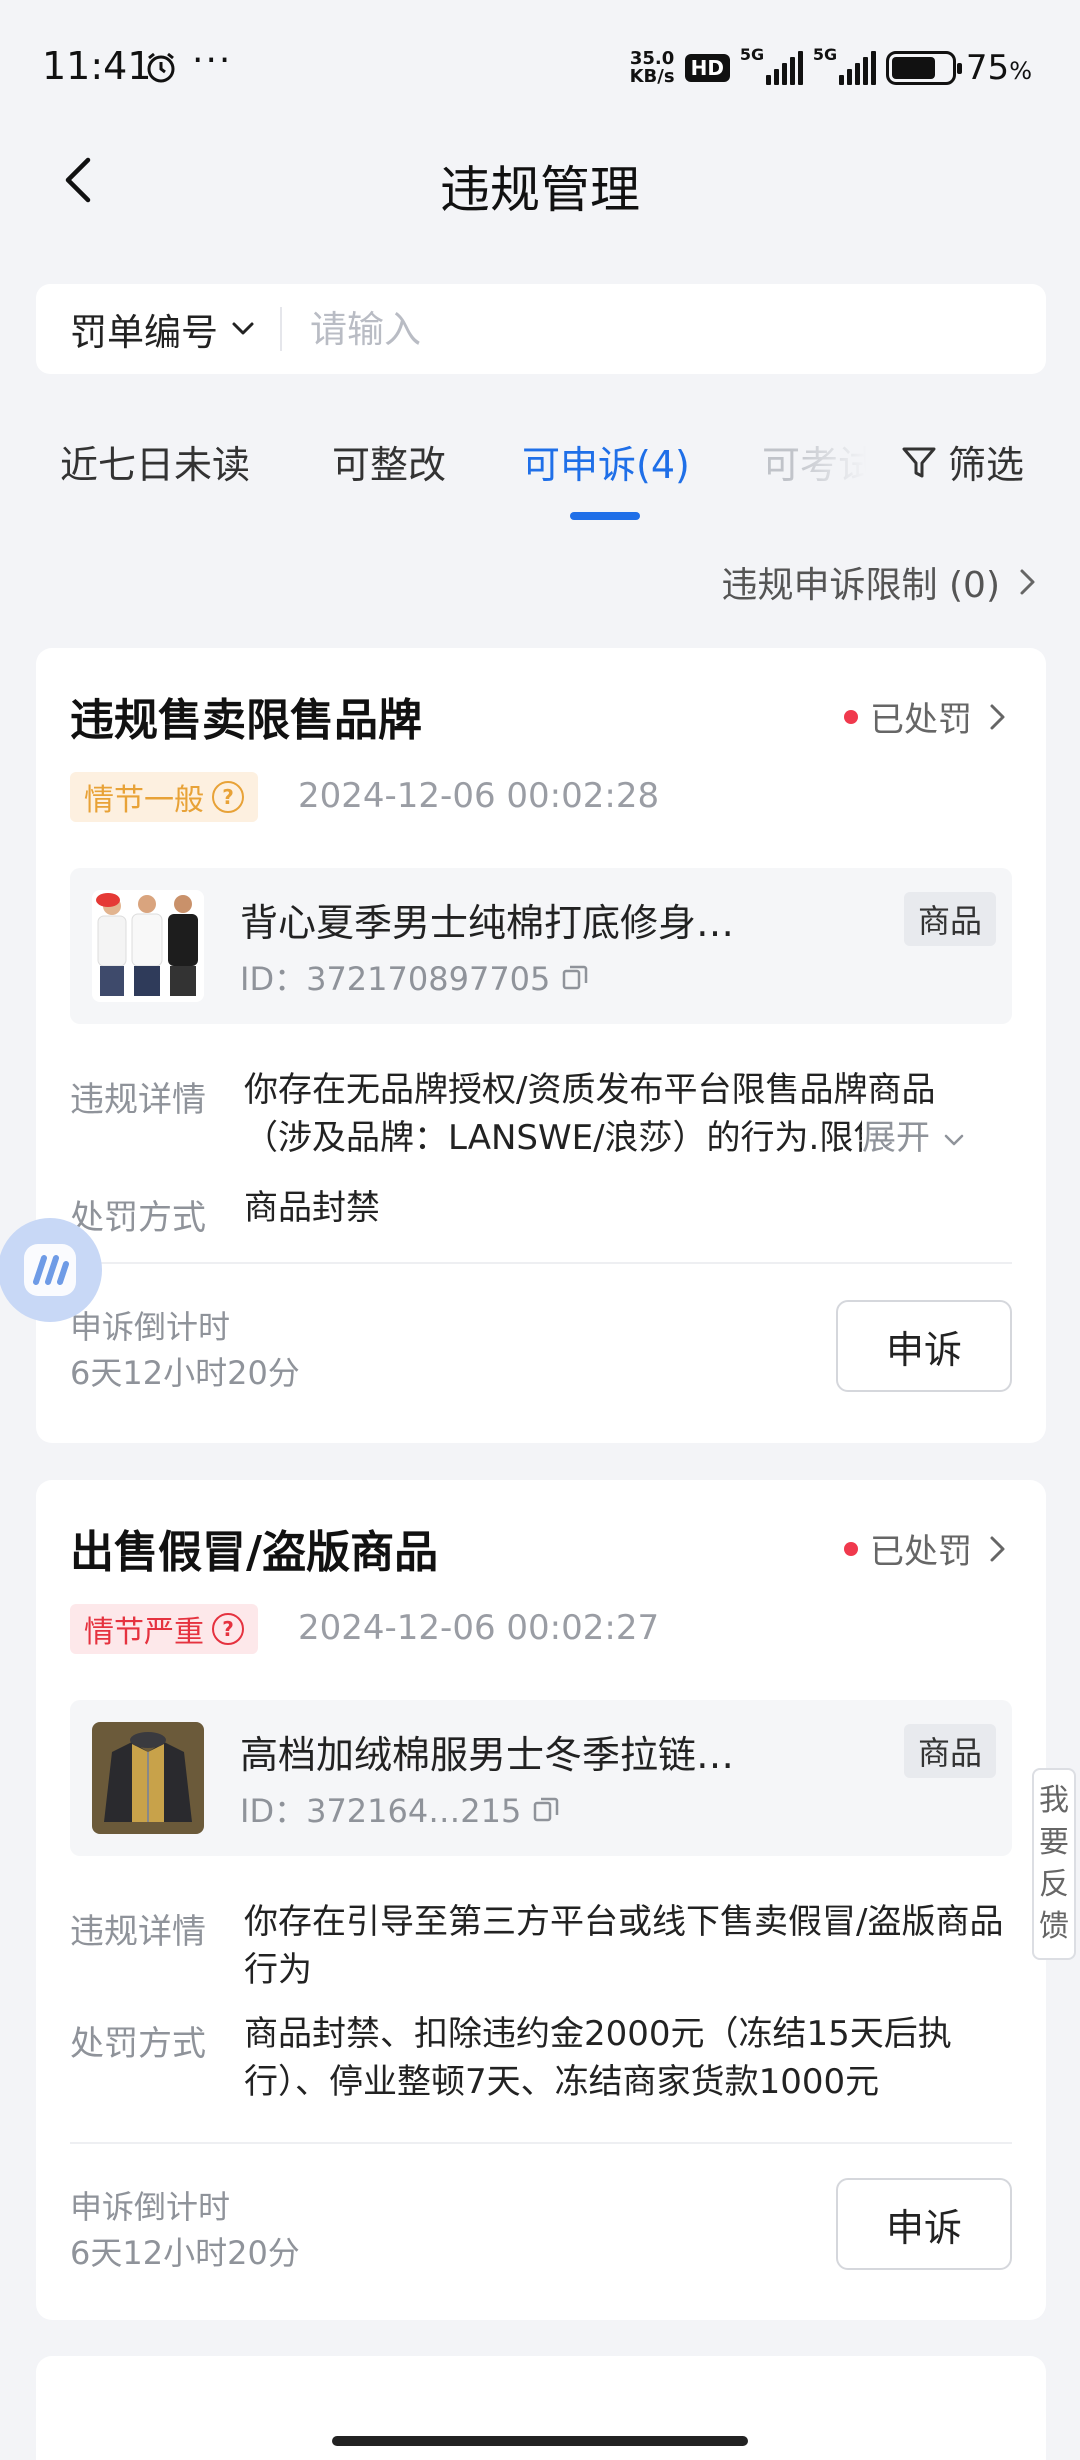 Image resolution: width=1080 pixels, height=2460 pixels. Describe the element at coordinates (389, 461) in the screenshot. I see `tab-rectifiable: 可整改` at that location.